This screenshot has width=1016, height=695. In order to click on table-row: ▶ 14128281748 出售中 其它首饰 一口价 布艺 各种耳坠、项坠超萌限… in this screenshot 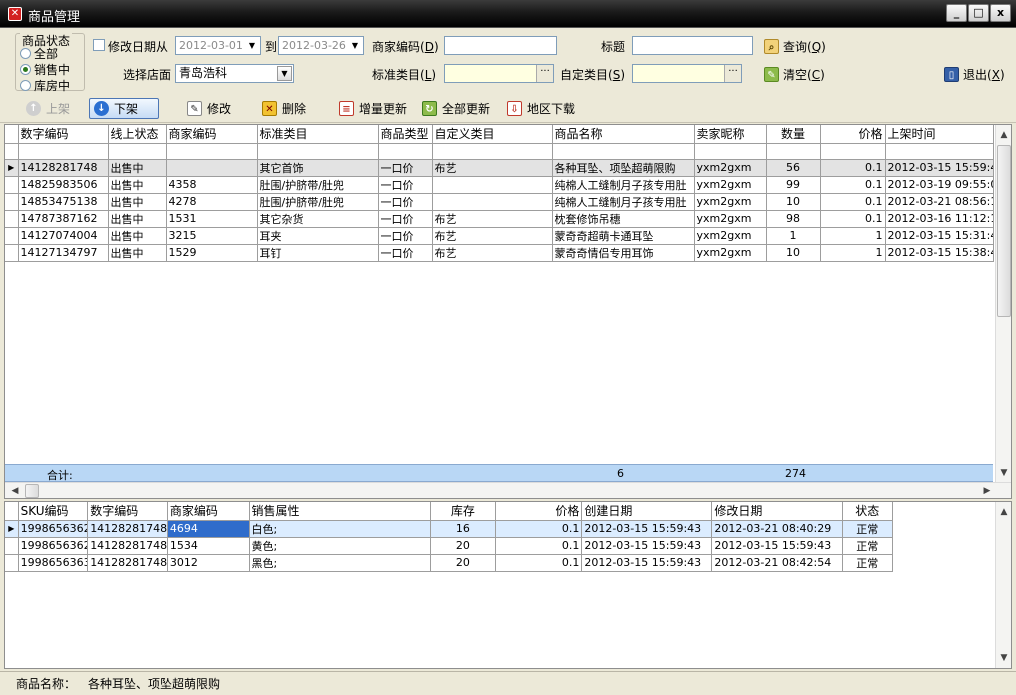, I will do `click(499, 168)`.